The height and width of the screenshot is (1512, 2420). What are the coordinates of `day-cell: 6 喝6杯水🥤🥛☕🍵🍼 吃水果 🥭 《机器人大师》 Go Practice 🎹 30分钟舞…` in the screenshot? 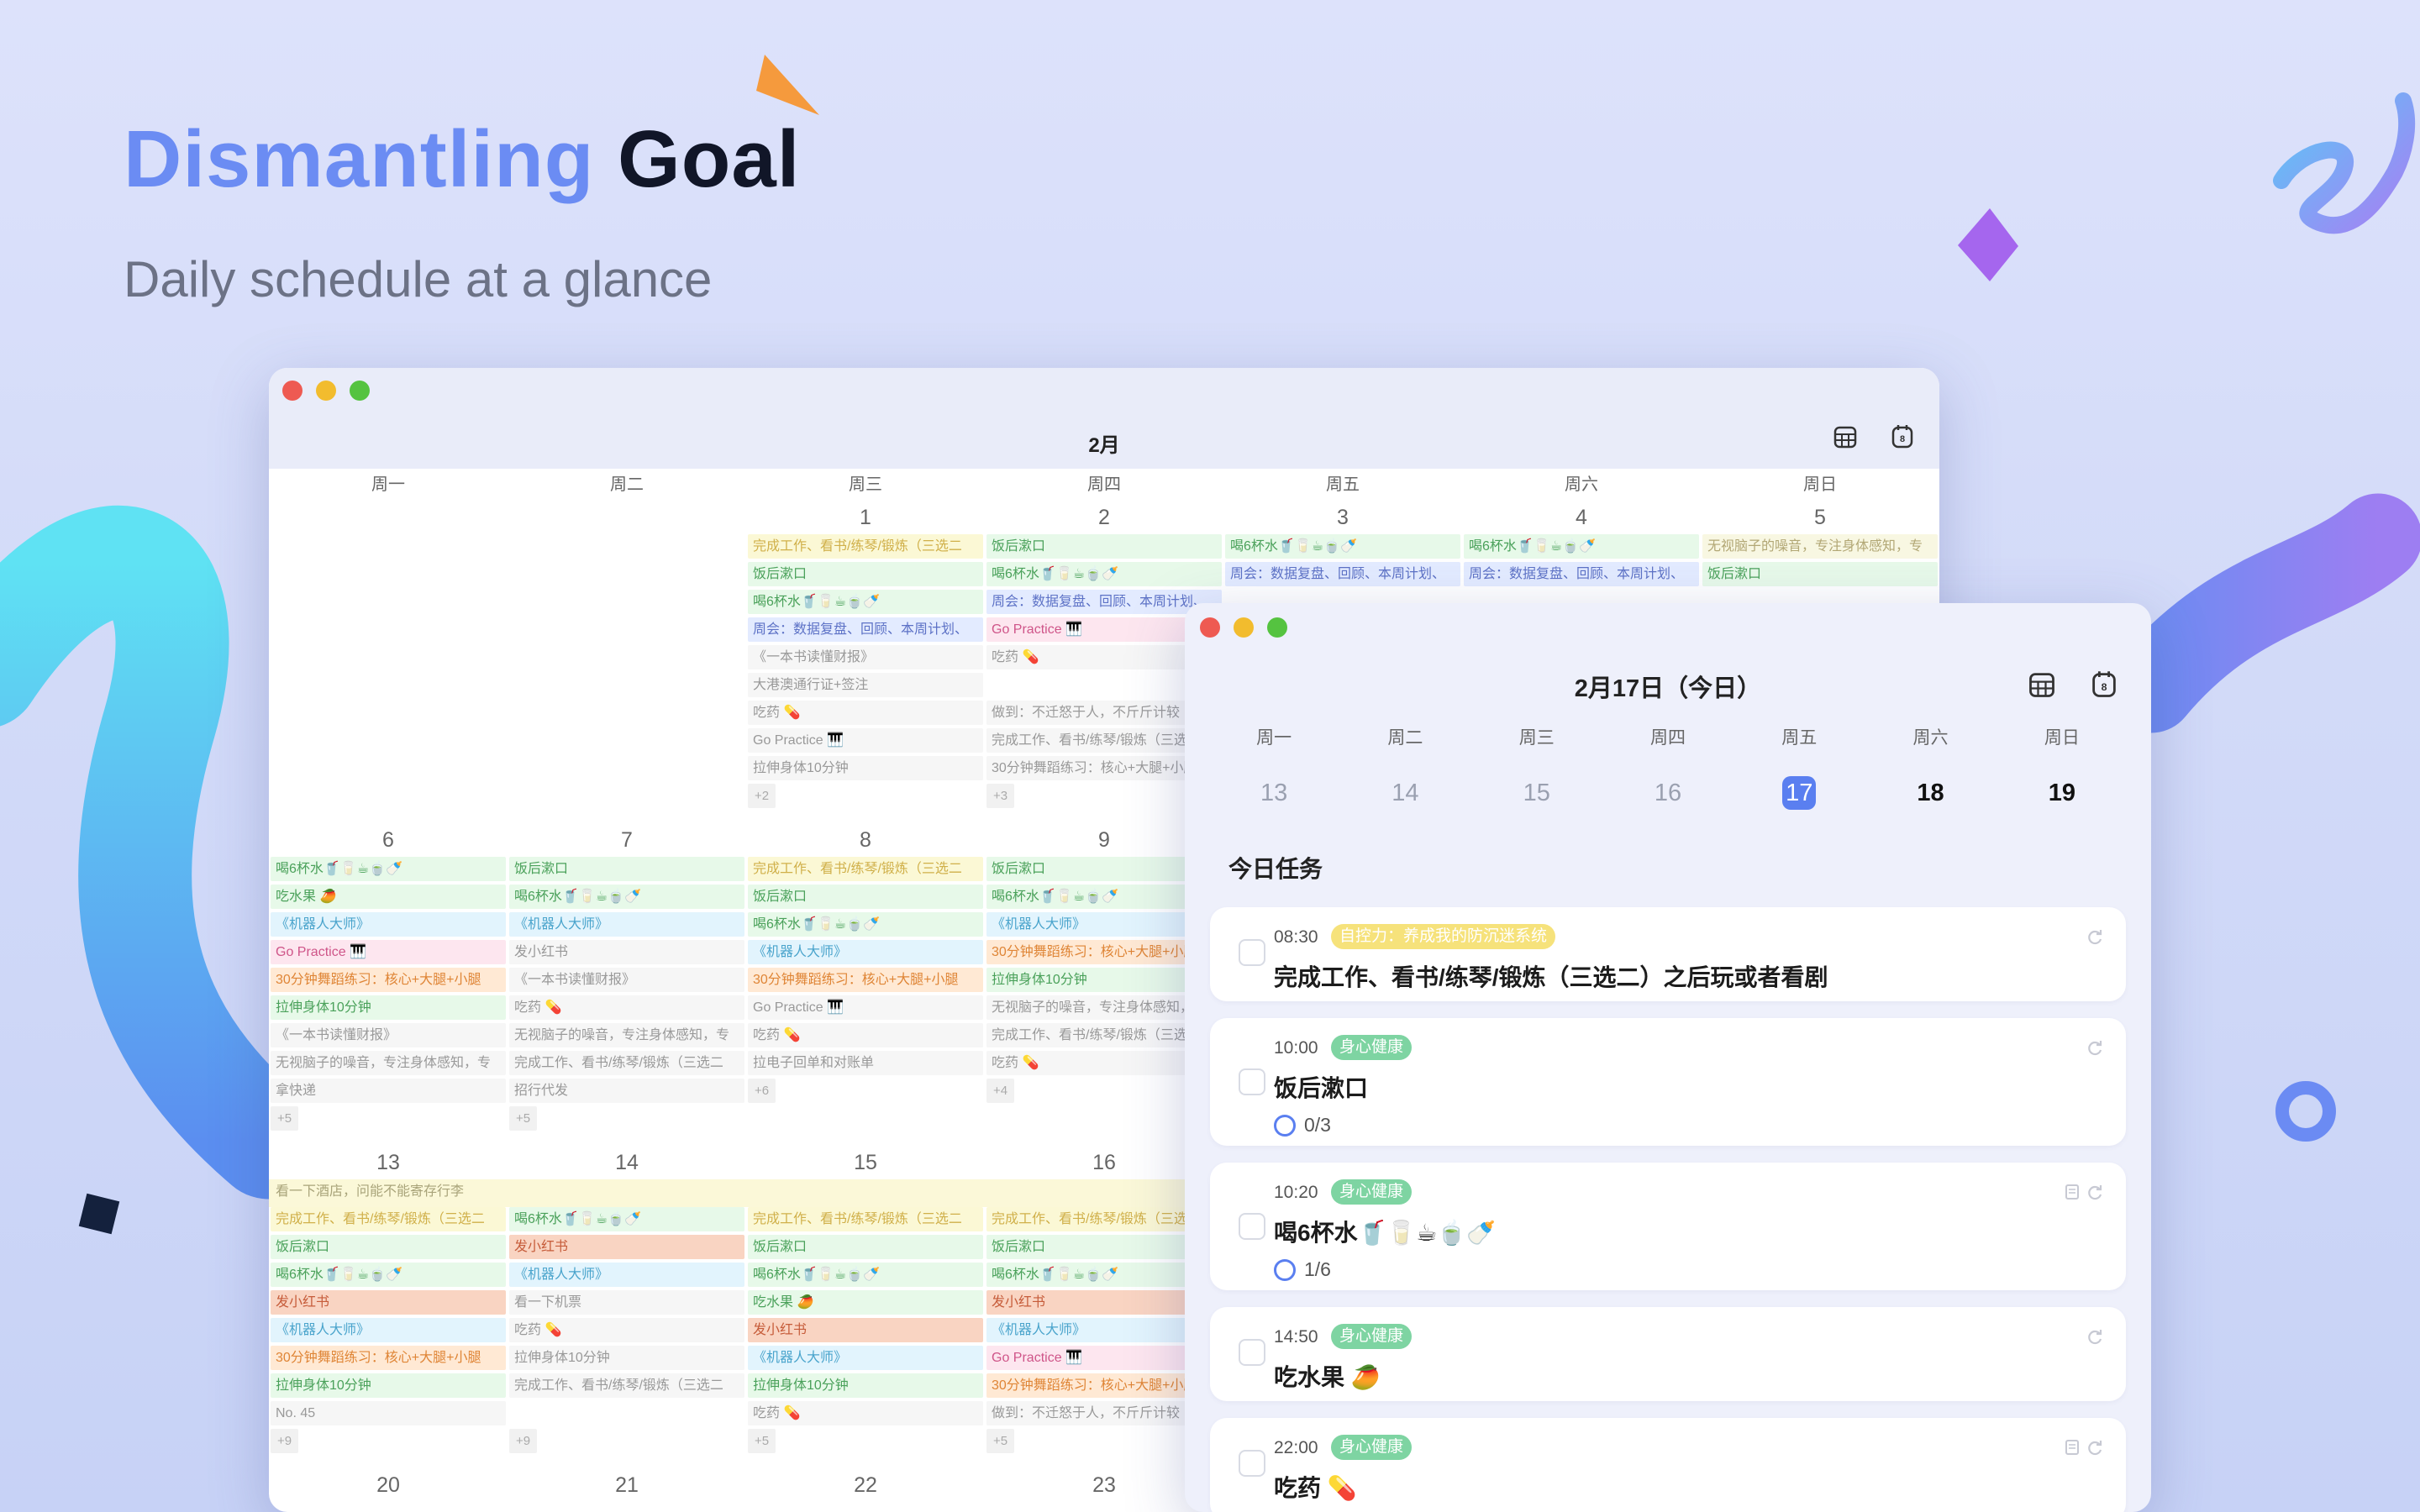 It's located at (389, 984).